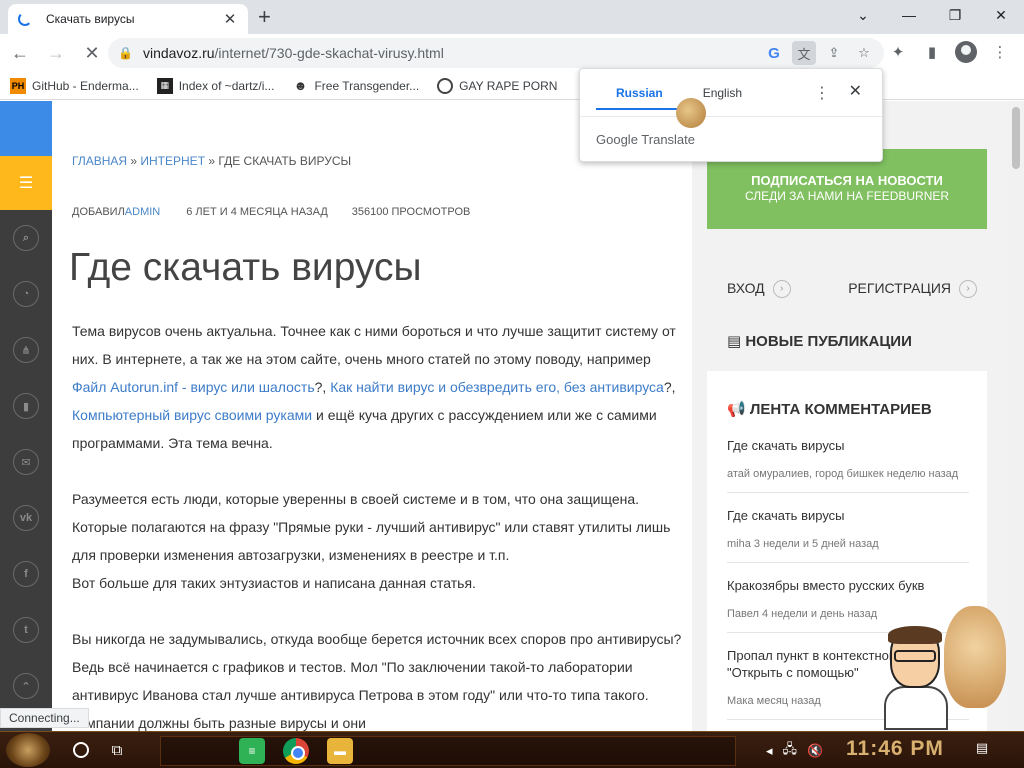  What do you see at coordinates (26, 462) in the screenshot?
I see `mail-button: ✉` at bounding box center [26, 462].